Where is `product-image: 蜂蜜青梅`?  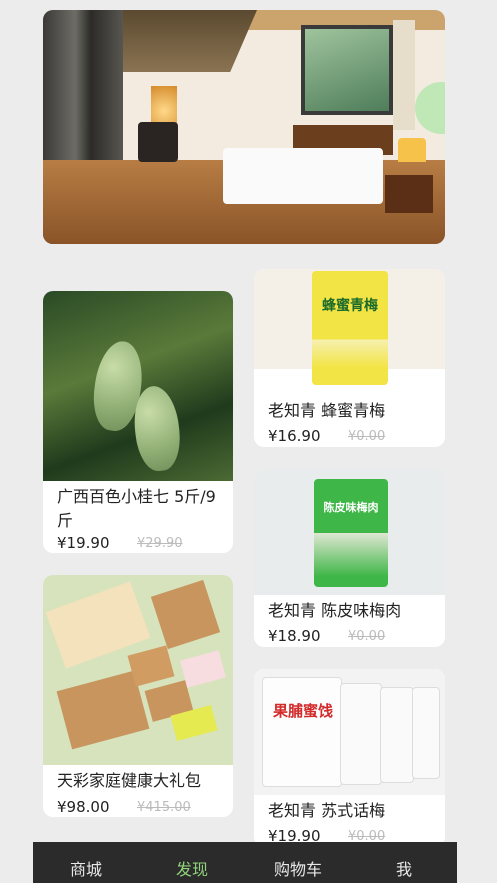
product-image: 蜂蜜青梅 is located at coordinates (349, 327).